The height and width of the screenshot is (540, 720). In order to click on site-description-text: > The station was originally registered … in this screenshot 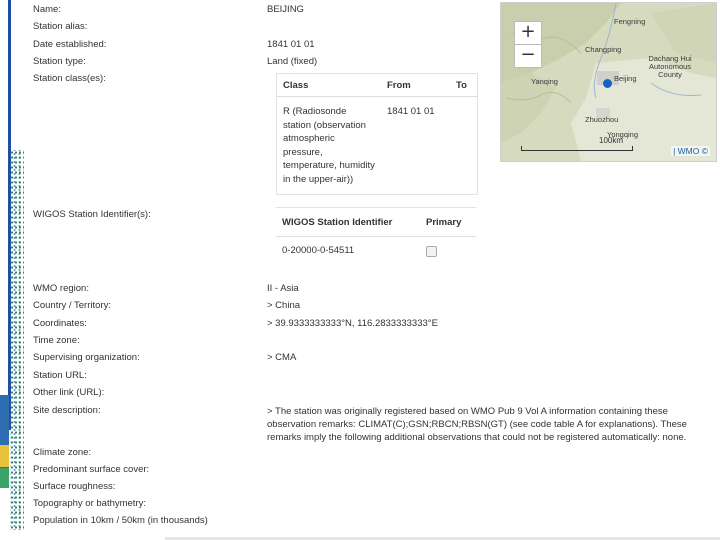, I will do `click(477, 424)`.